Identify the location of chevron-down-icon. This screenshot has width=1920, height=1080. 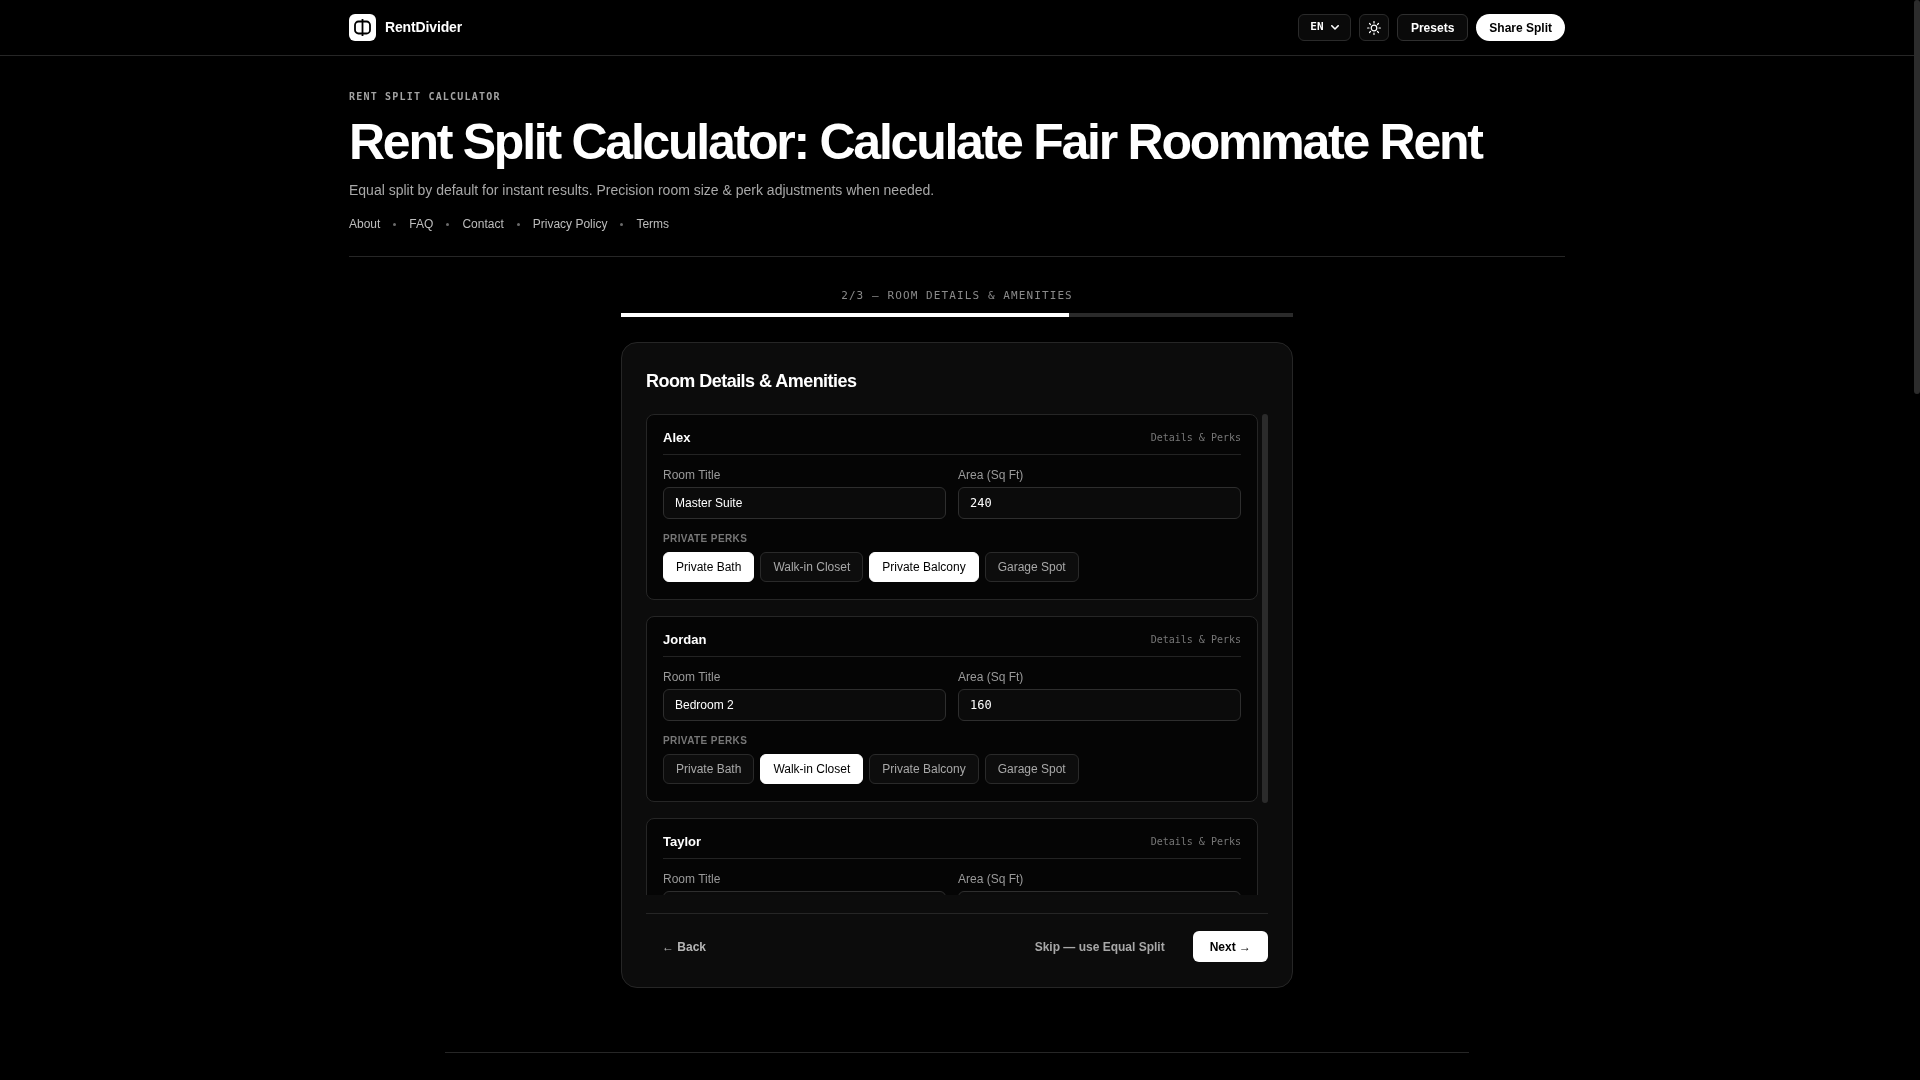
(1334, 27).